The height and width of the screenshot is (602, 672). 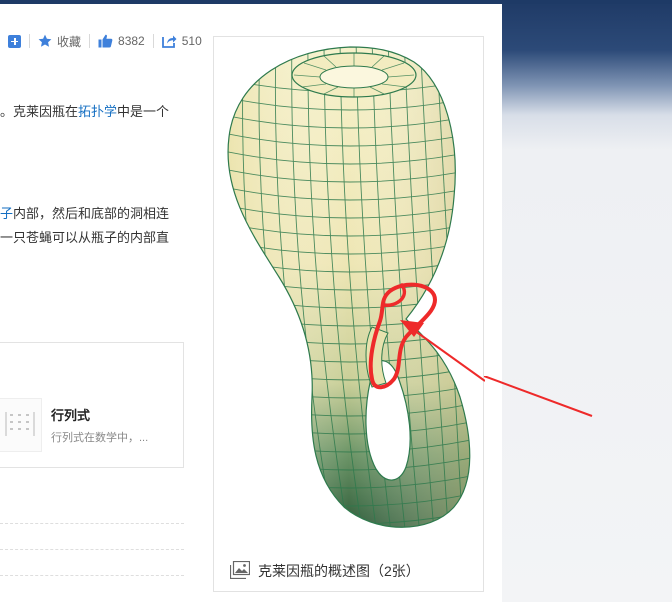 I want to click on image-gallery-icon, so click(x=240, y=571).